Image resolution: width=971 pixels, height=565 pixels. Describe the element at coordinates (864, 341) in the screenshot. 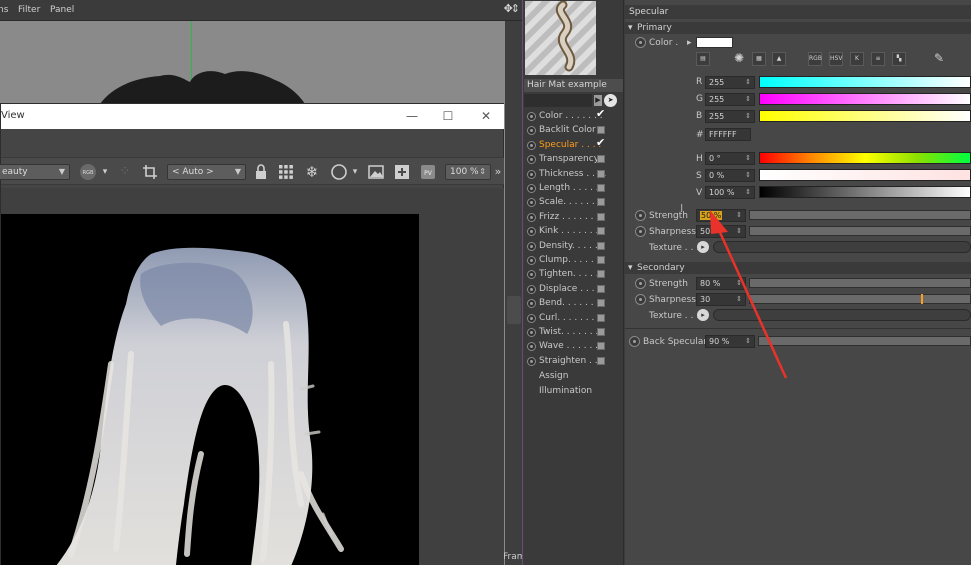

I see `back-specular-slider` at that location.